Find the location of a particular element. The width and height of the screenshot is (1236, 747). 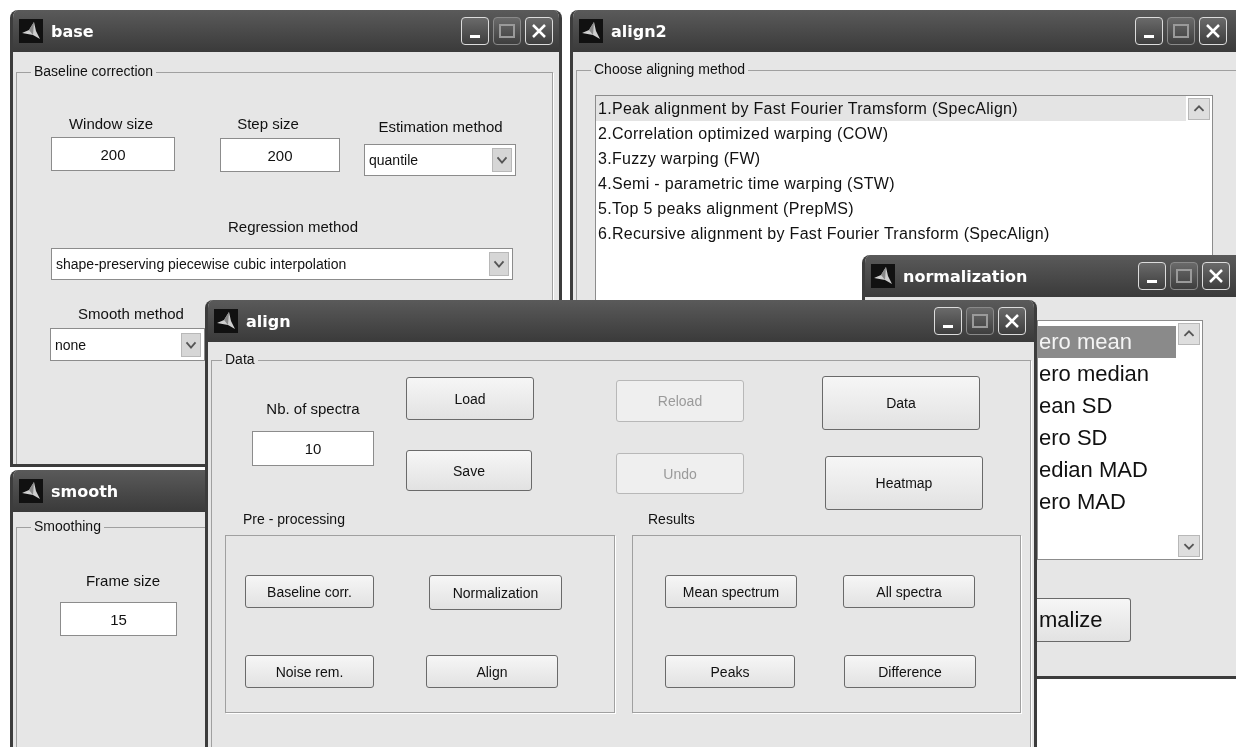

window-title: smooth is located at coordinates (85, 491).